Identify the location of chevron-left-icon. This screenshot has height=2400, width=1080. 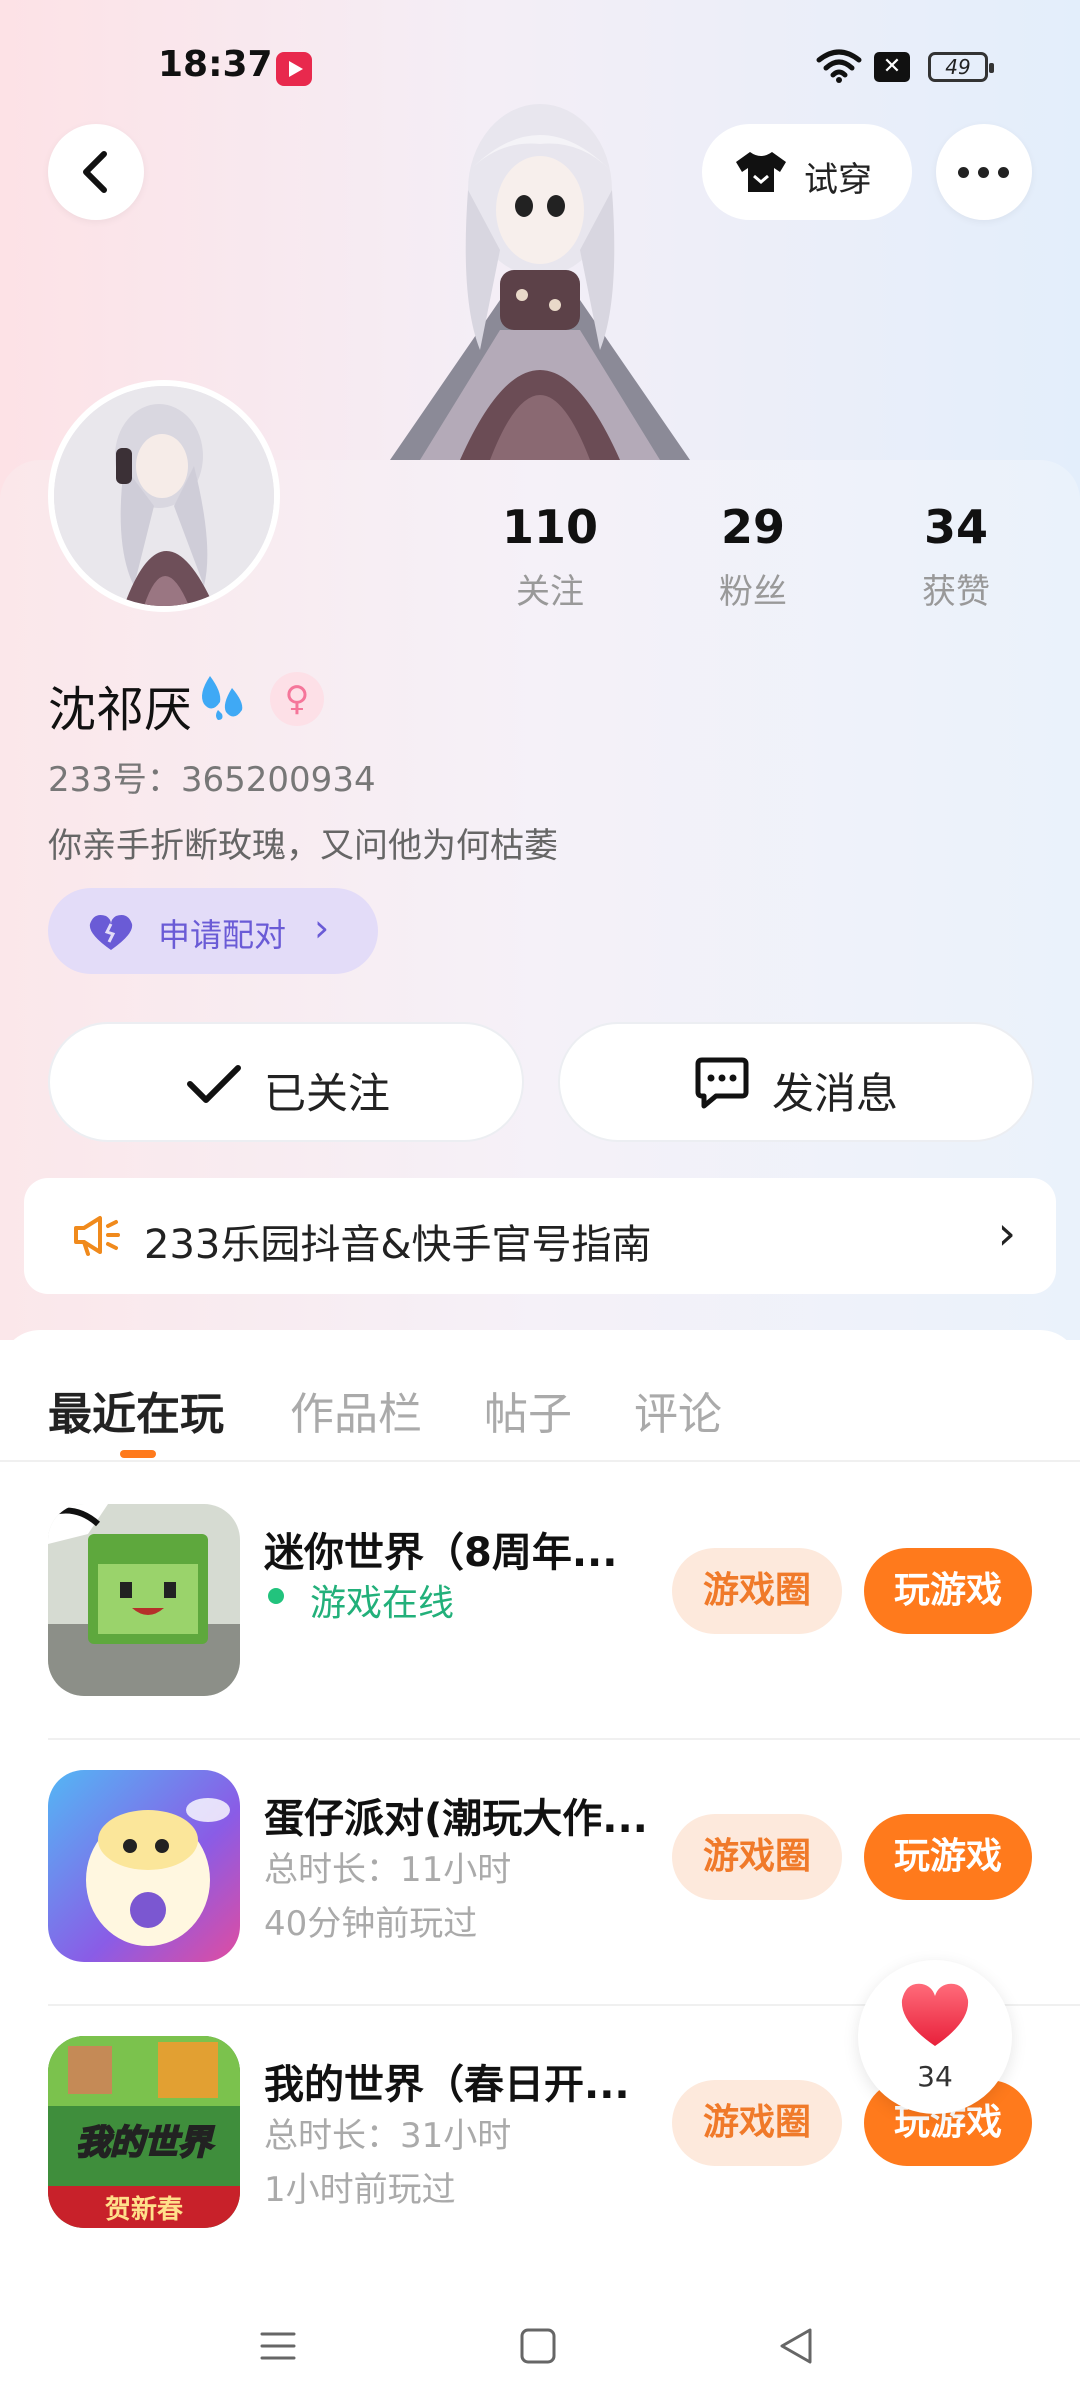
(95, 172).